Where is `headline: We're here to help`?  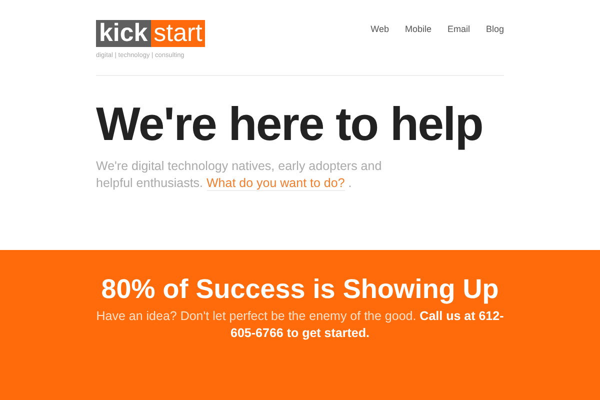 headline: We're here to help is located at coordinates (290, 124).